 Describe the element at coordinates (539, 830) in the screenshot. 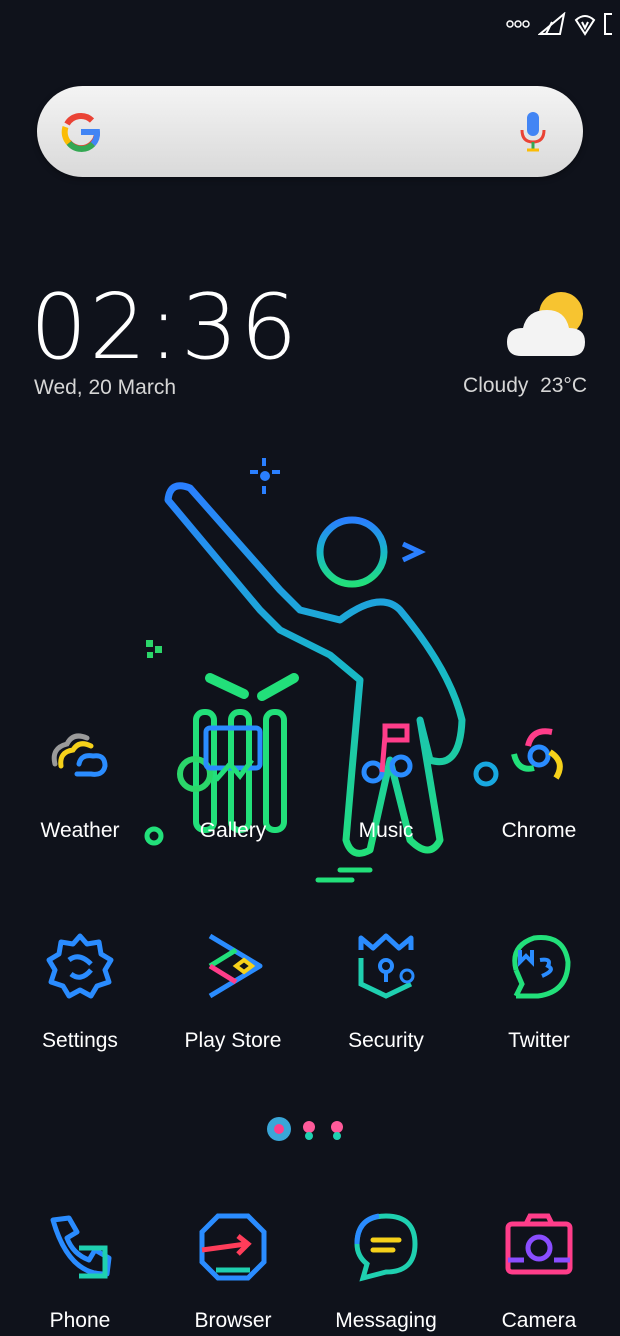

I see `app-label: Chrome` at that location.